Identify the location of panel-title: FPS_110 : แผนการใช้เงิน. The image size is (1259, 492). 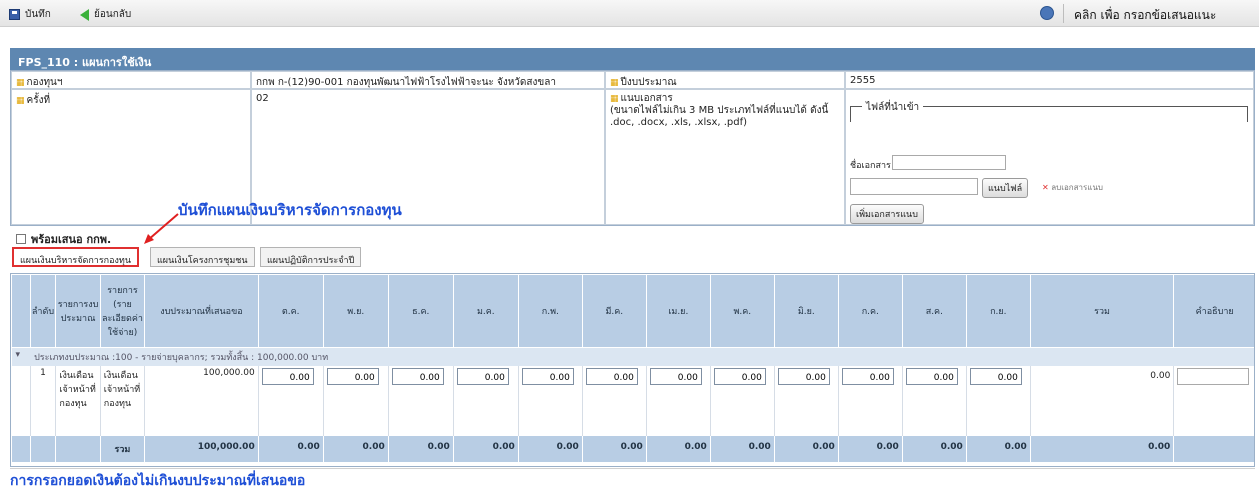
(632, 59).